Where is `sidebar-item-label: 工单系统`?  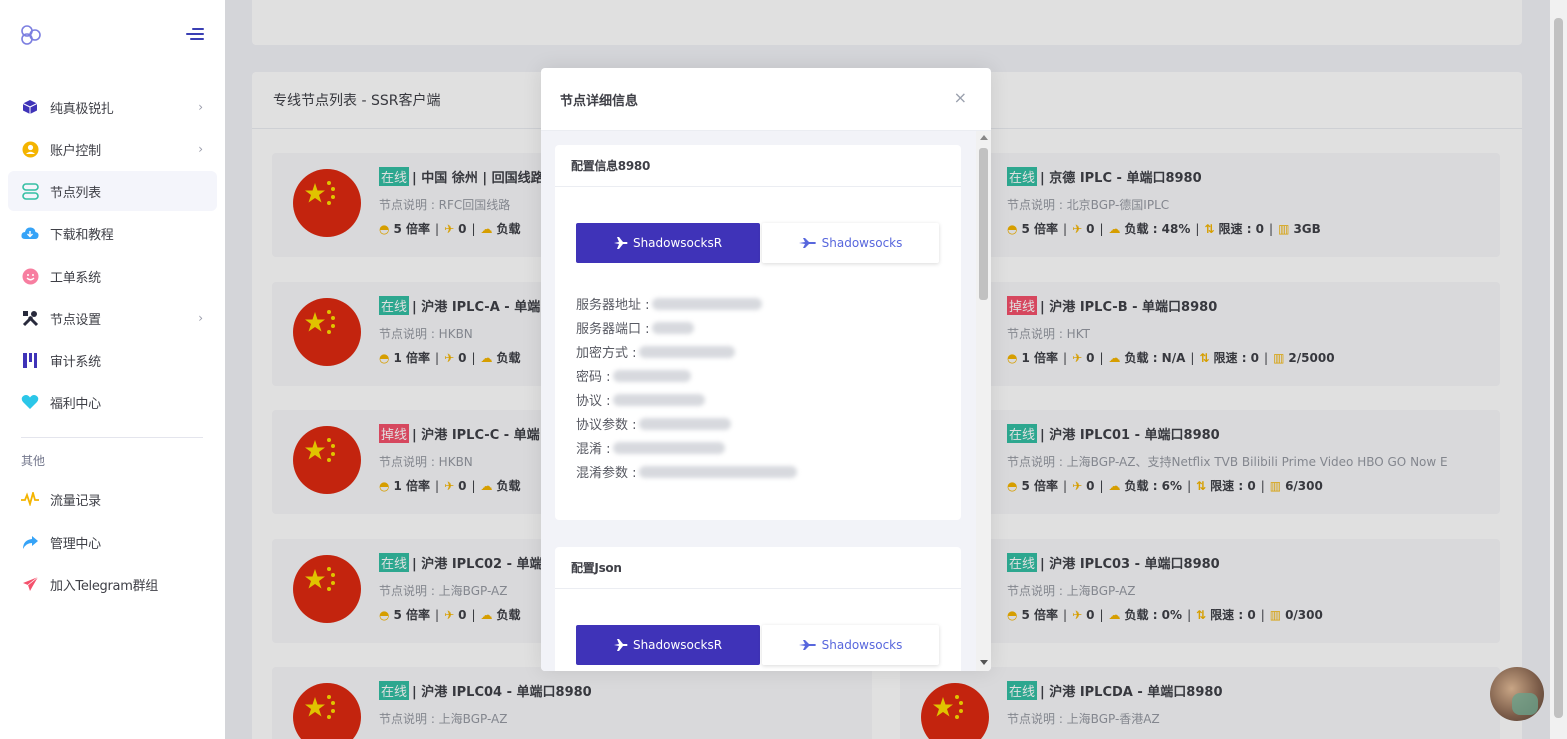 sidebar-item-label: 工单系统 is located at coordinates (75, 278).